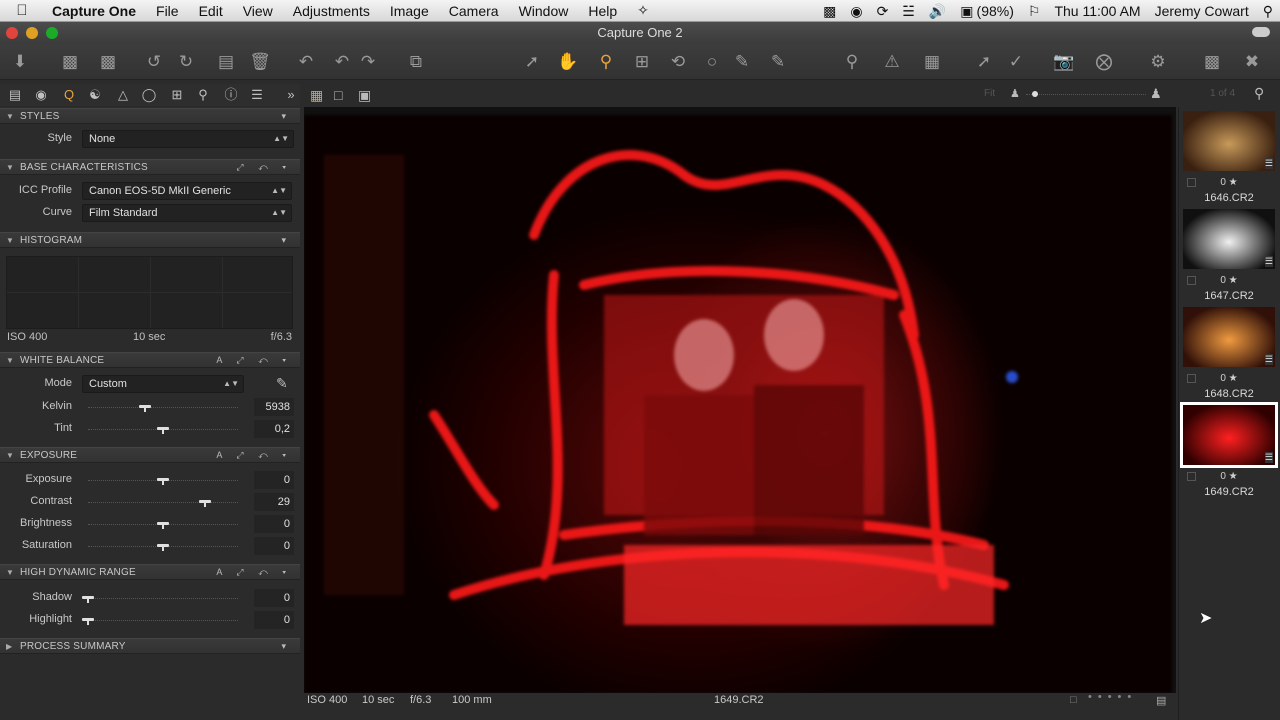 Image resolution: width=1280 pixels, height=720 pixels. What do you see at coordinates (937, 11) in the screenshot?
I see `volume-icon: 🔊` at bounding box center [937, 11].